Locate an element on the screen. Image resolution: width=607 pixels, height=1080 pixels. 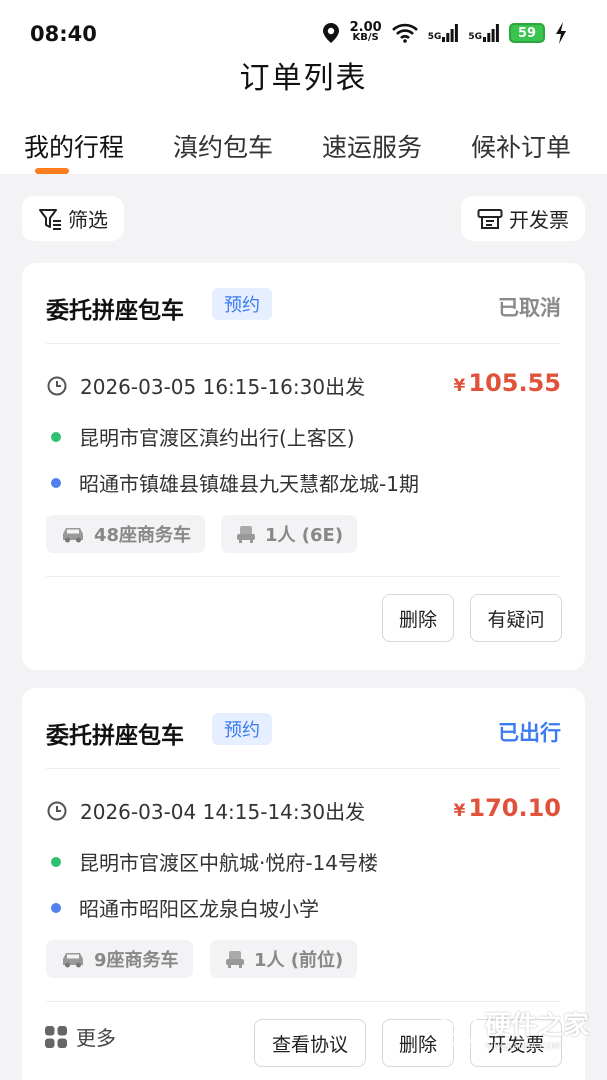
active-tab-indicator is located at coordinates (52, 171).